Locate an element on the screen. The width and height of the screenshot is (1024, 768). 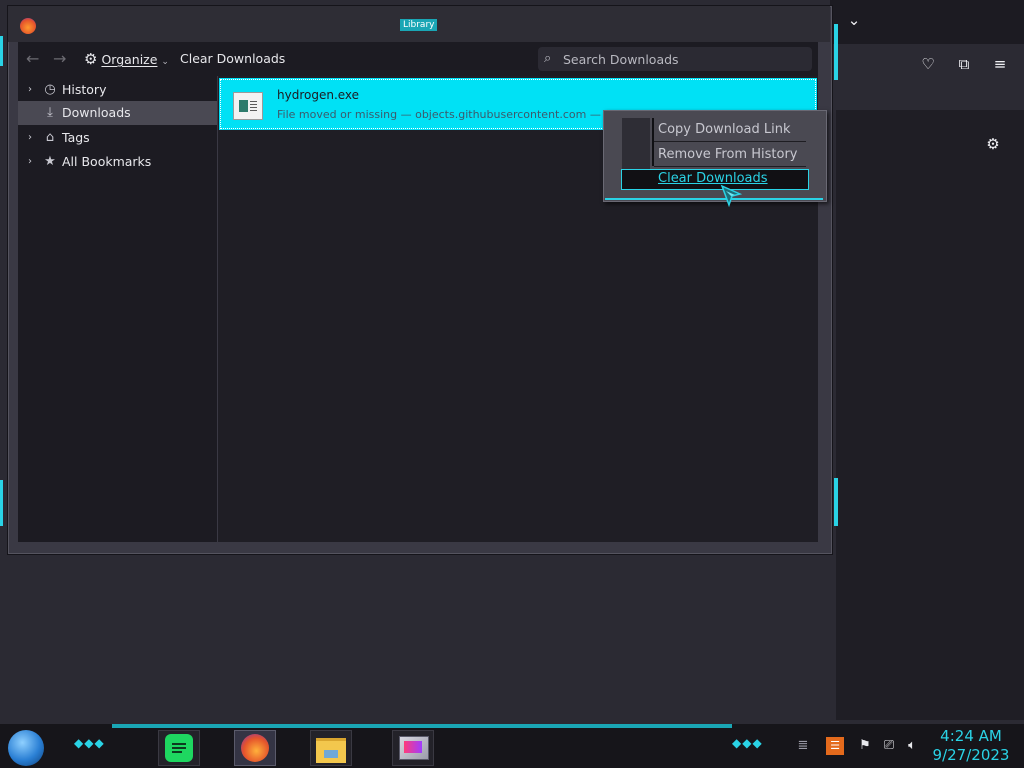
app-tray-icon: ☰ is located at coordinates (835, 746).